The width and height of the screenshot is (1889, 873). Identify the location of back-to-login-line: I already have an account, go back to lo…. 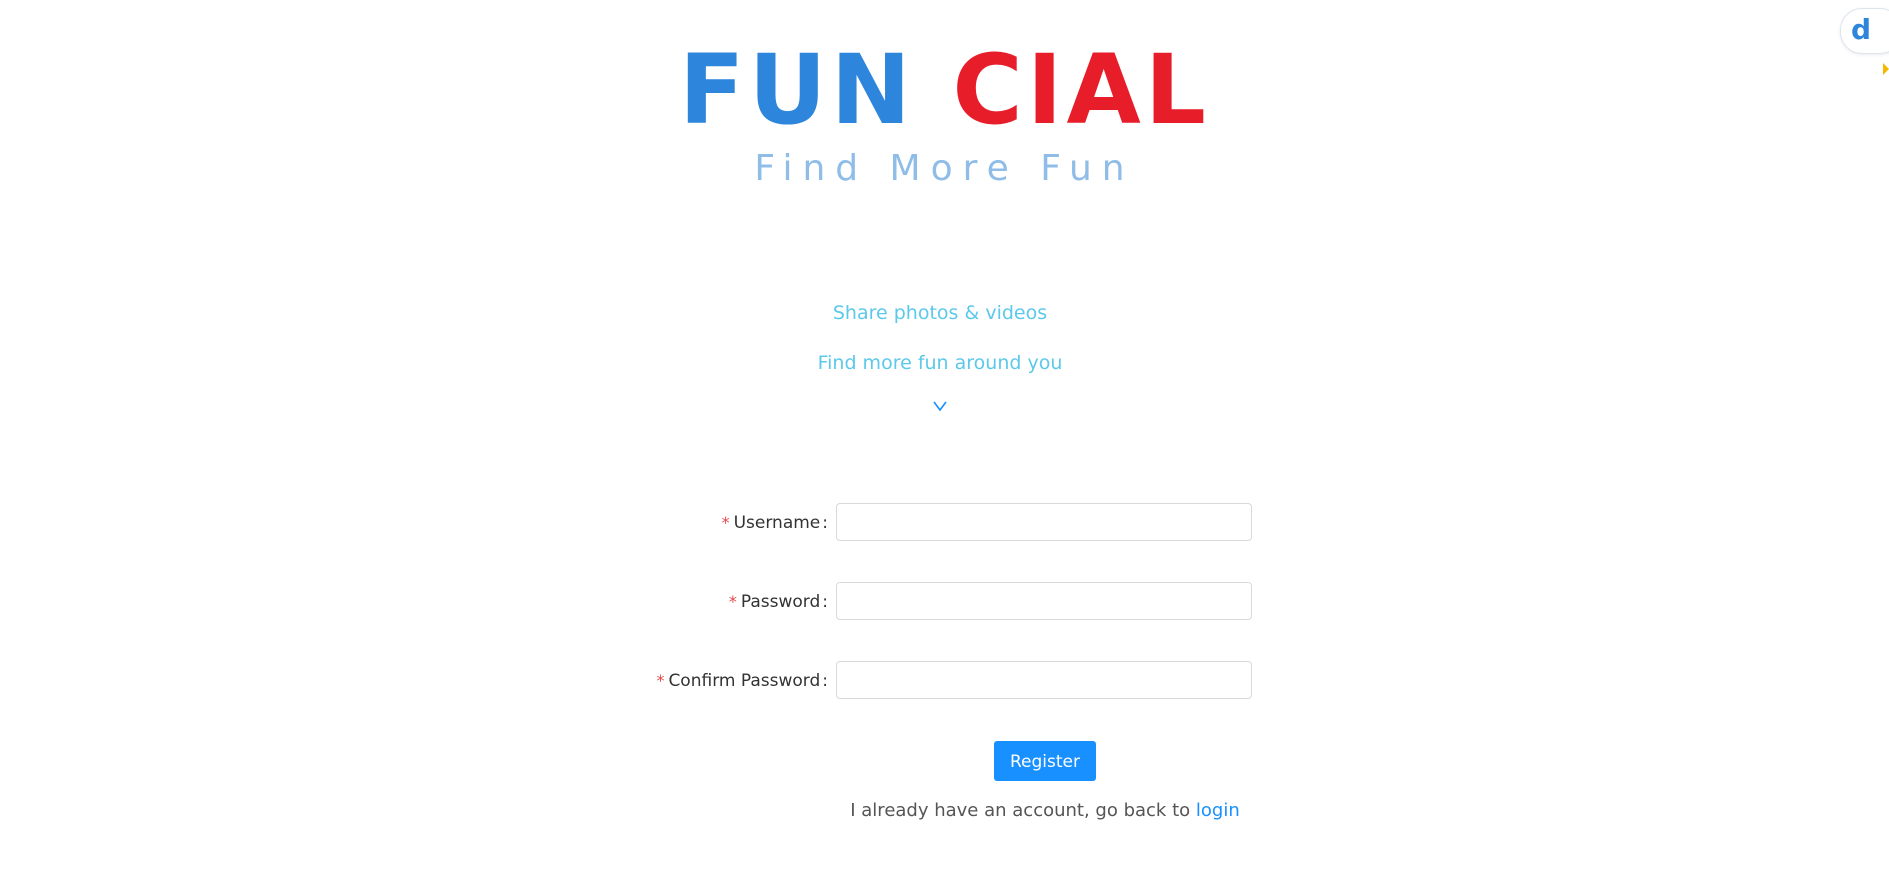
(944, 810).